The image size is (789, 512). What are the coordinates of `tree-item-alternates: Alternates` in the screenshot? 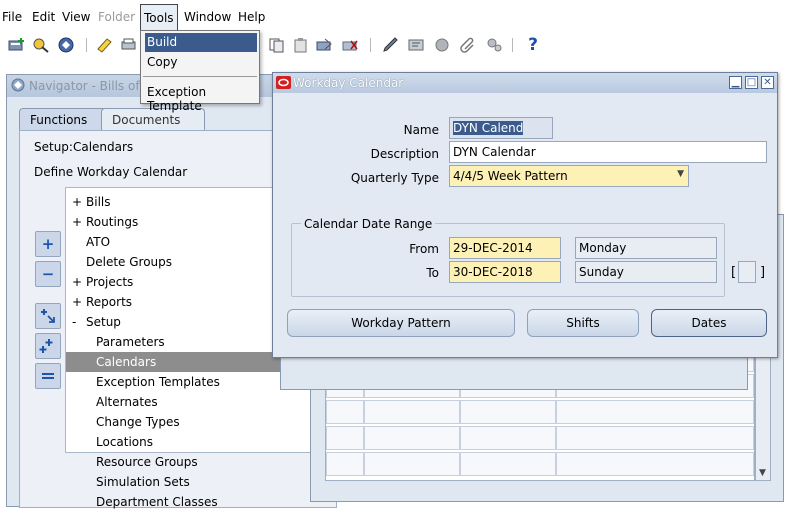 It's located at (195, 402).